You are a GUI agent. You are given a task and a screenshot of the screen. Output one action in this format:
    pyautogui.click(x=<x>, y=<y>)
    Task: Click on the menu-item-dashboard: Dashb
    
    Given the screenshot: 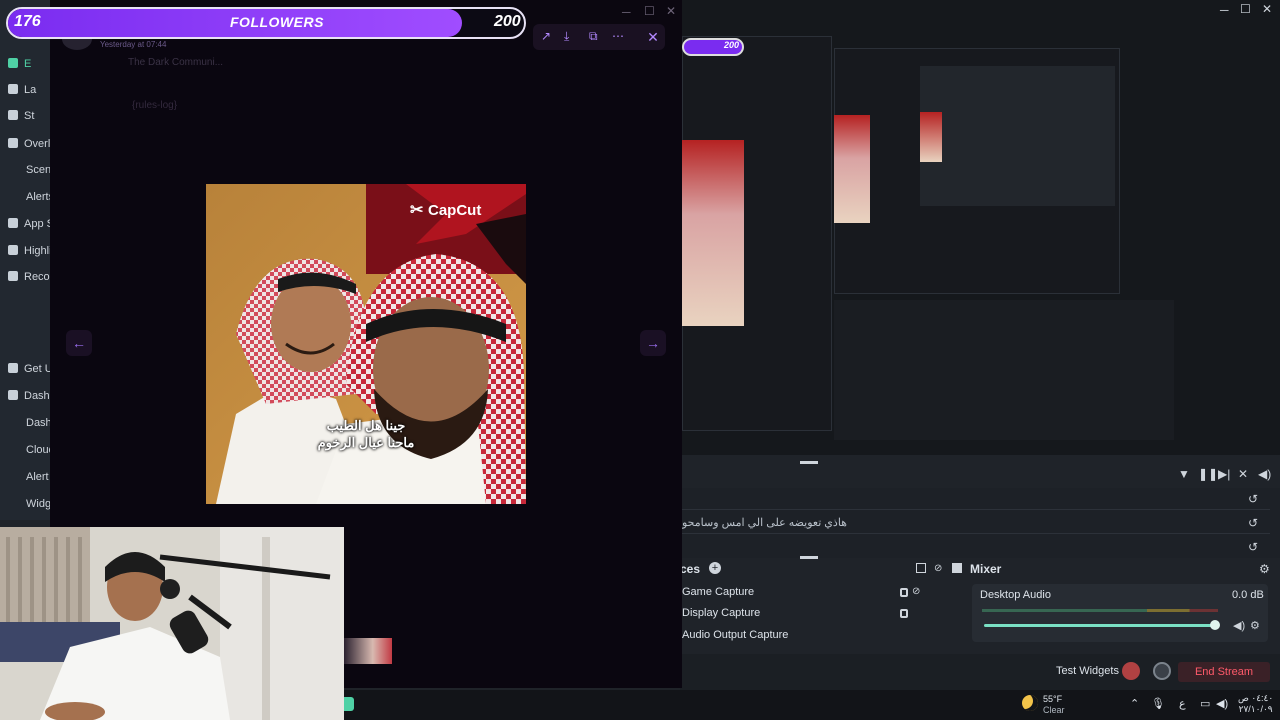 What is the action you would take?
    pyautogui.click(x=32, y=396)
    